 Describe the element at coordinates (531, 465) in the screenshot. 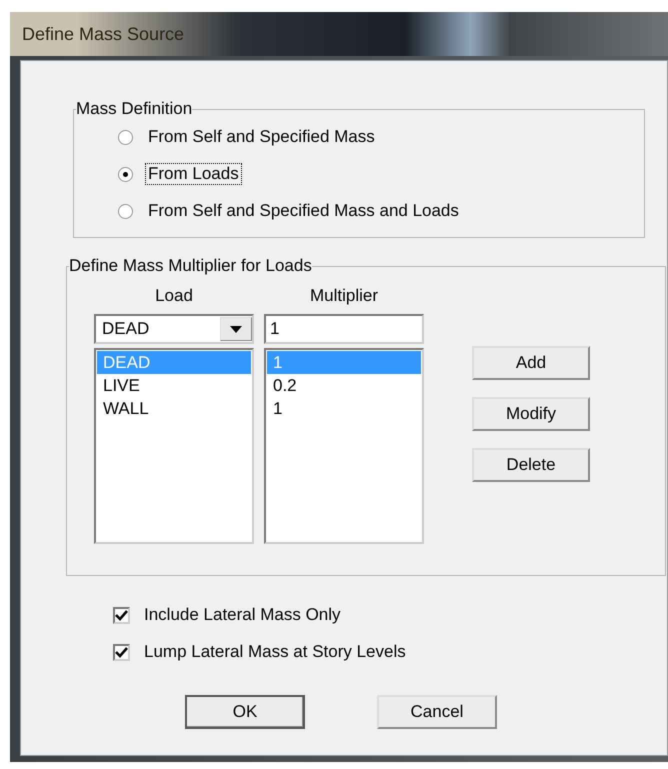

I see `dialog-button: Delete` at that location.